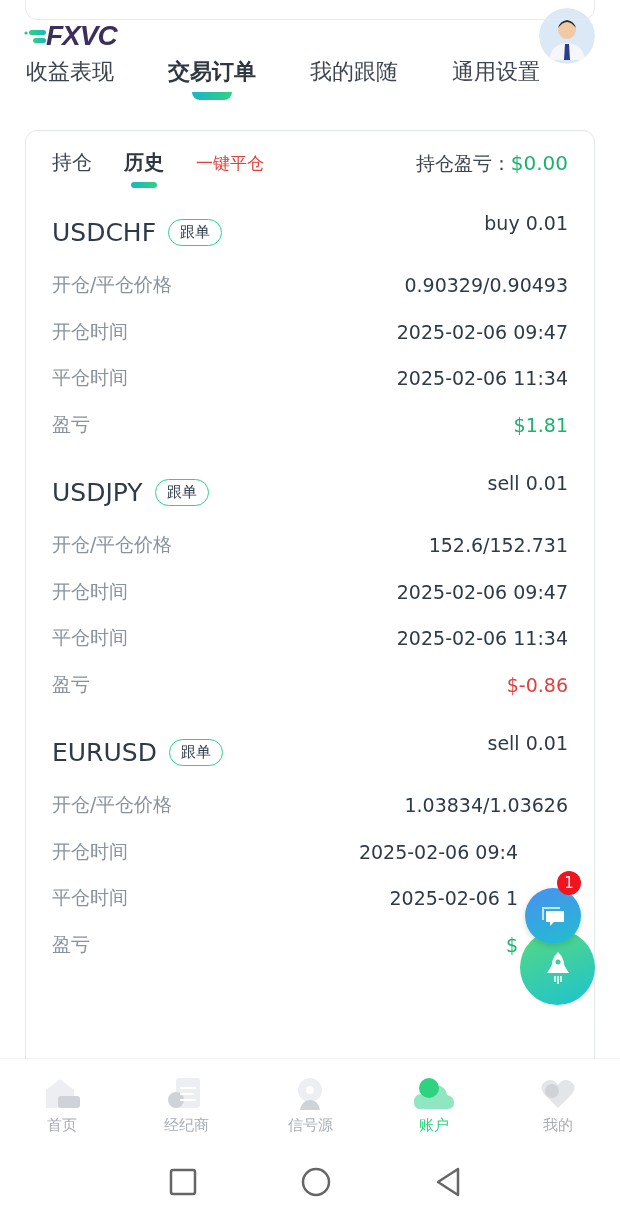 This screenshot has width=620, height=1213. What do you see at coordinates (434, 1093) in the screenshot?
I see `cloud-icon` at bounding box center [434, 1093].